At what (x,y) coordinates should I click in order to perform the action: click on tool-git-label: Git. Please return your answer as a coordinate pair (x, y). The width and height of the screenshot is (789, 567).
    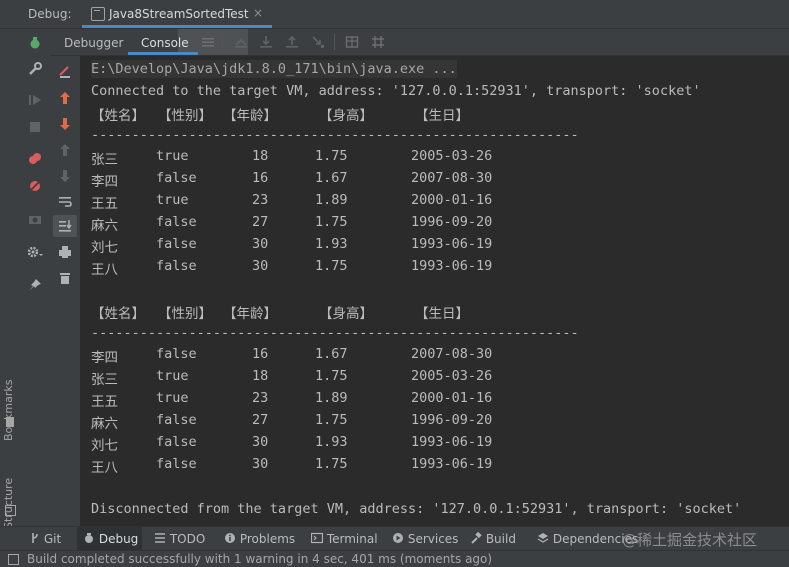
    Looking at the image, I should click on (52, 539).